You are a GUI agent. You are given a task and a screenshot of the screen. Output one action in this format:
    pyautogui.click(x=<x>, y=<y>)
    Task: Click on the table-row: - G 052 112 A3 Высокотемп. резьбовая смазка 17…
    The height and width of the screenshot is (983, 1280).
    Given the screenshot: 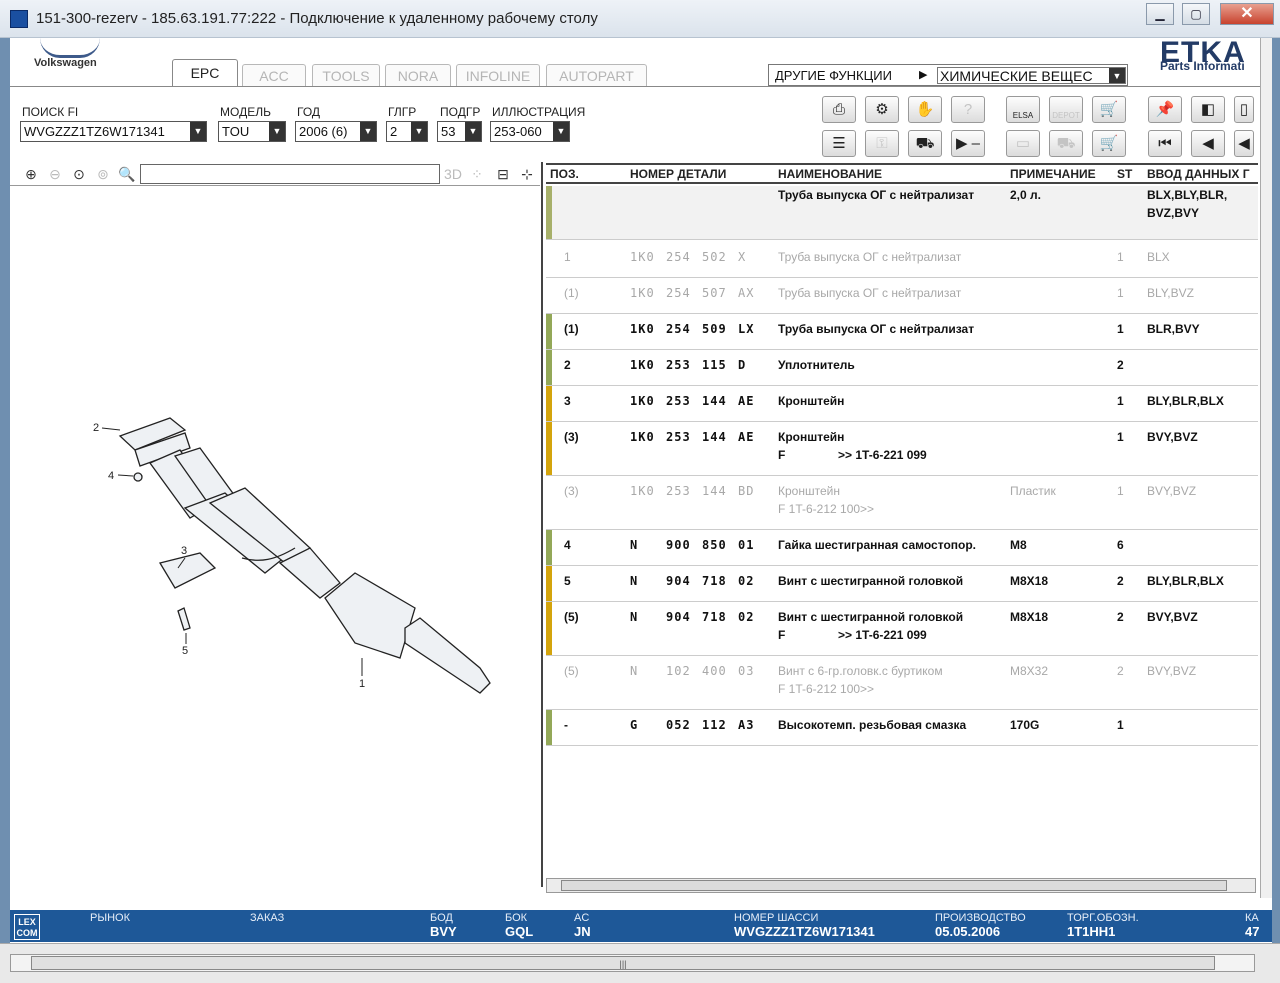 What is the action you would take?
    pyautogui.click(x=902, y=728)
    